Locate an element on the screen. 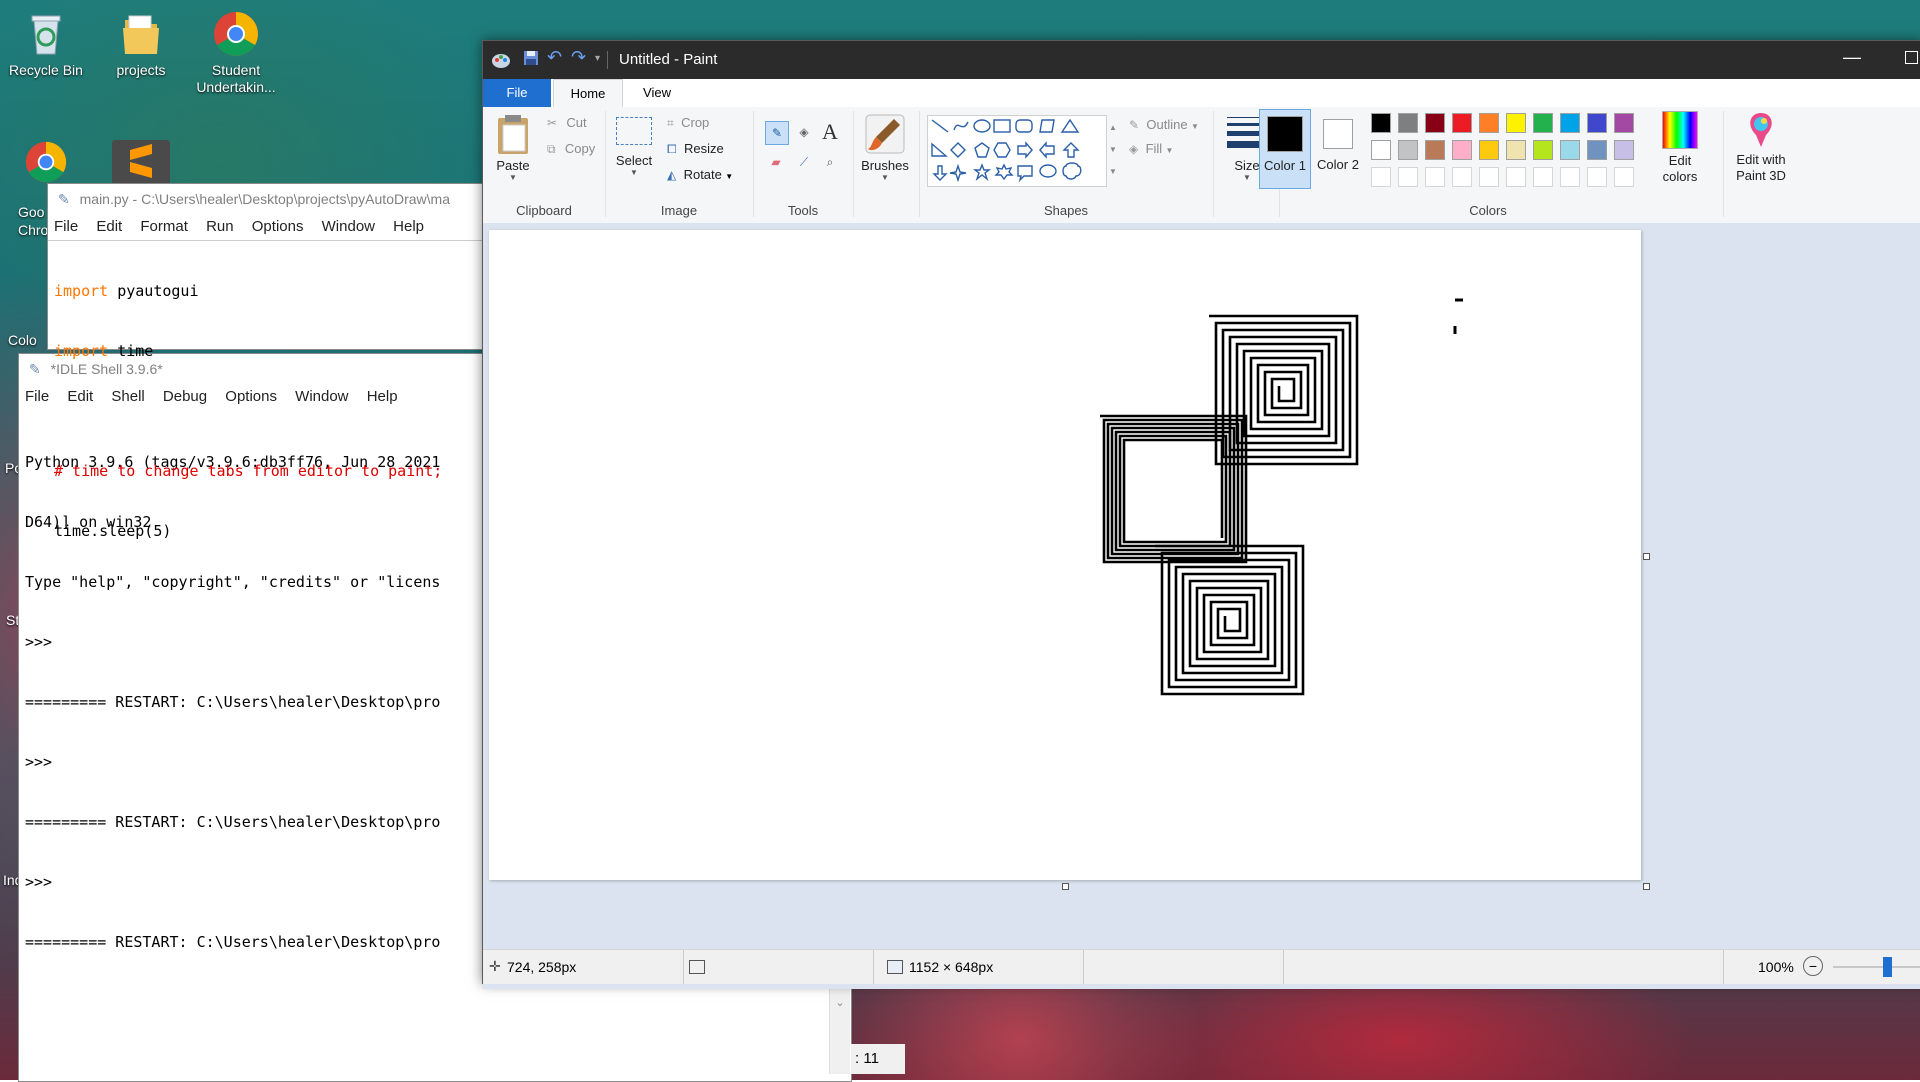 This screenshot has height=1082, width=1920. pencil-icon: ✎ is located at coordinates (777, 133).